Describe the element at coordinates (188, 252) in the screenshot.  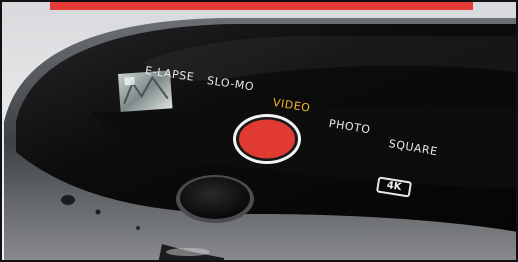
I see `port-highlight` at that location.